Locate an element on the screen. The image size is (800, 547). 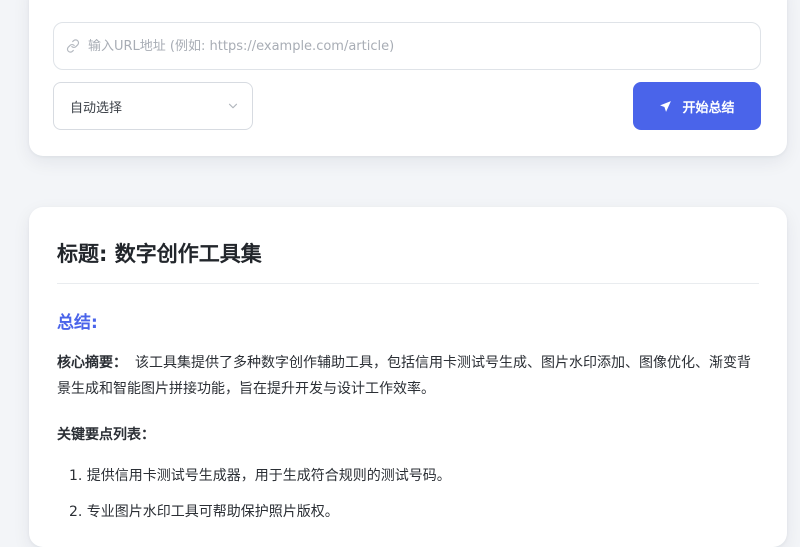
start-summary-label: 开始总结 is located at coordinates (708, 108).